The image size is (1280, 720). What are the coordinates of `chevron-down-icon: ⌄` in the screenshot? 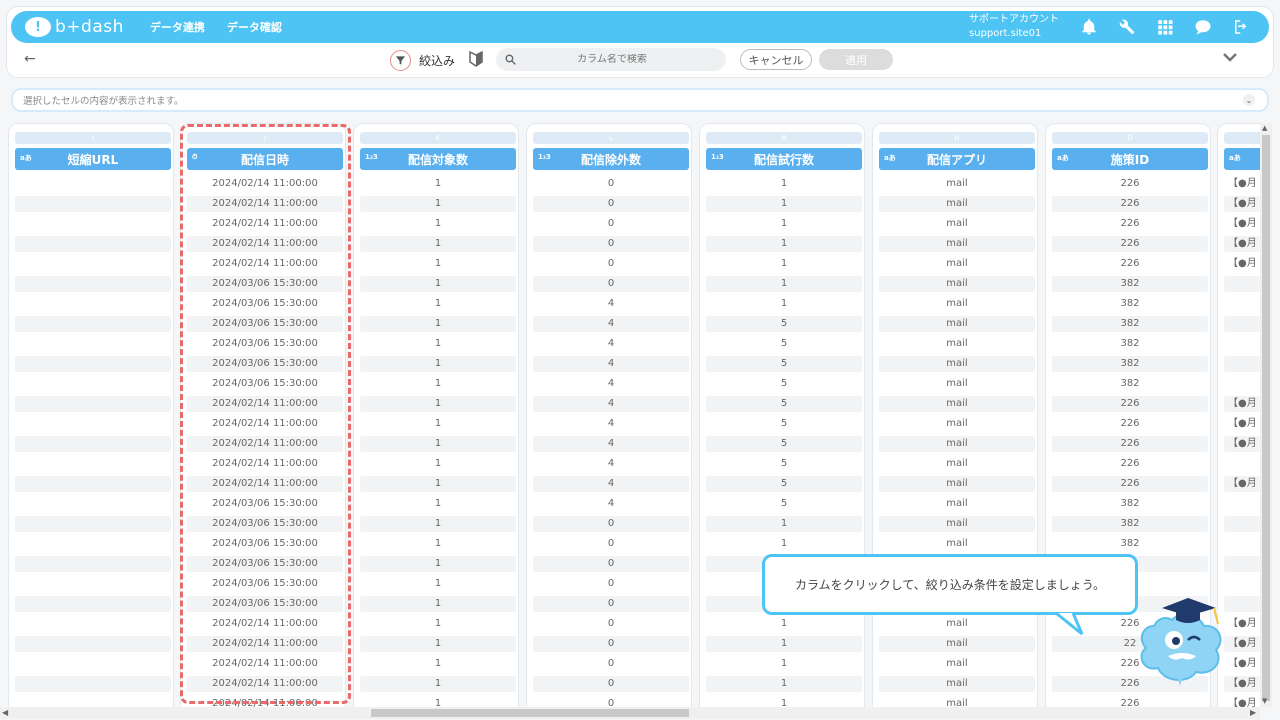 It's located at (1249, 100).